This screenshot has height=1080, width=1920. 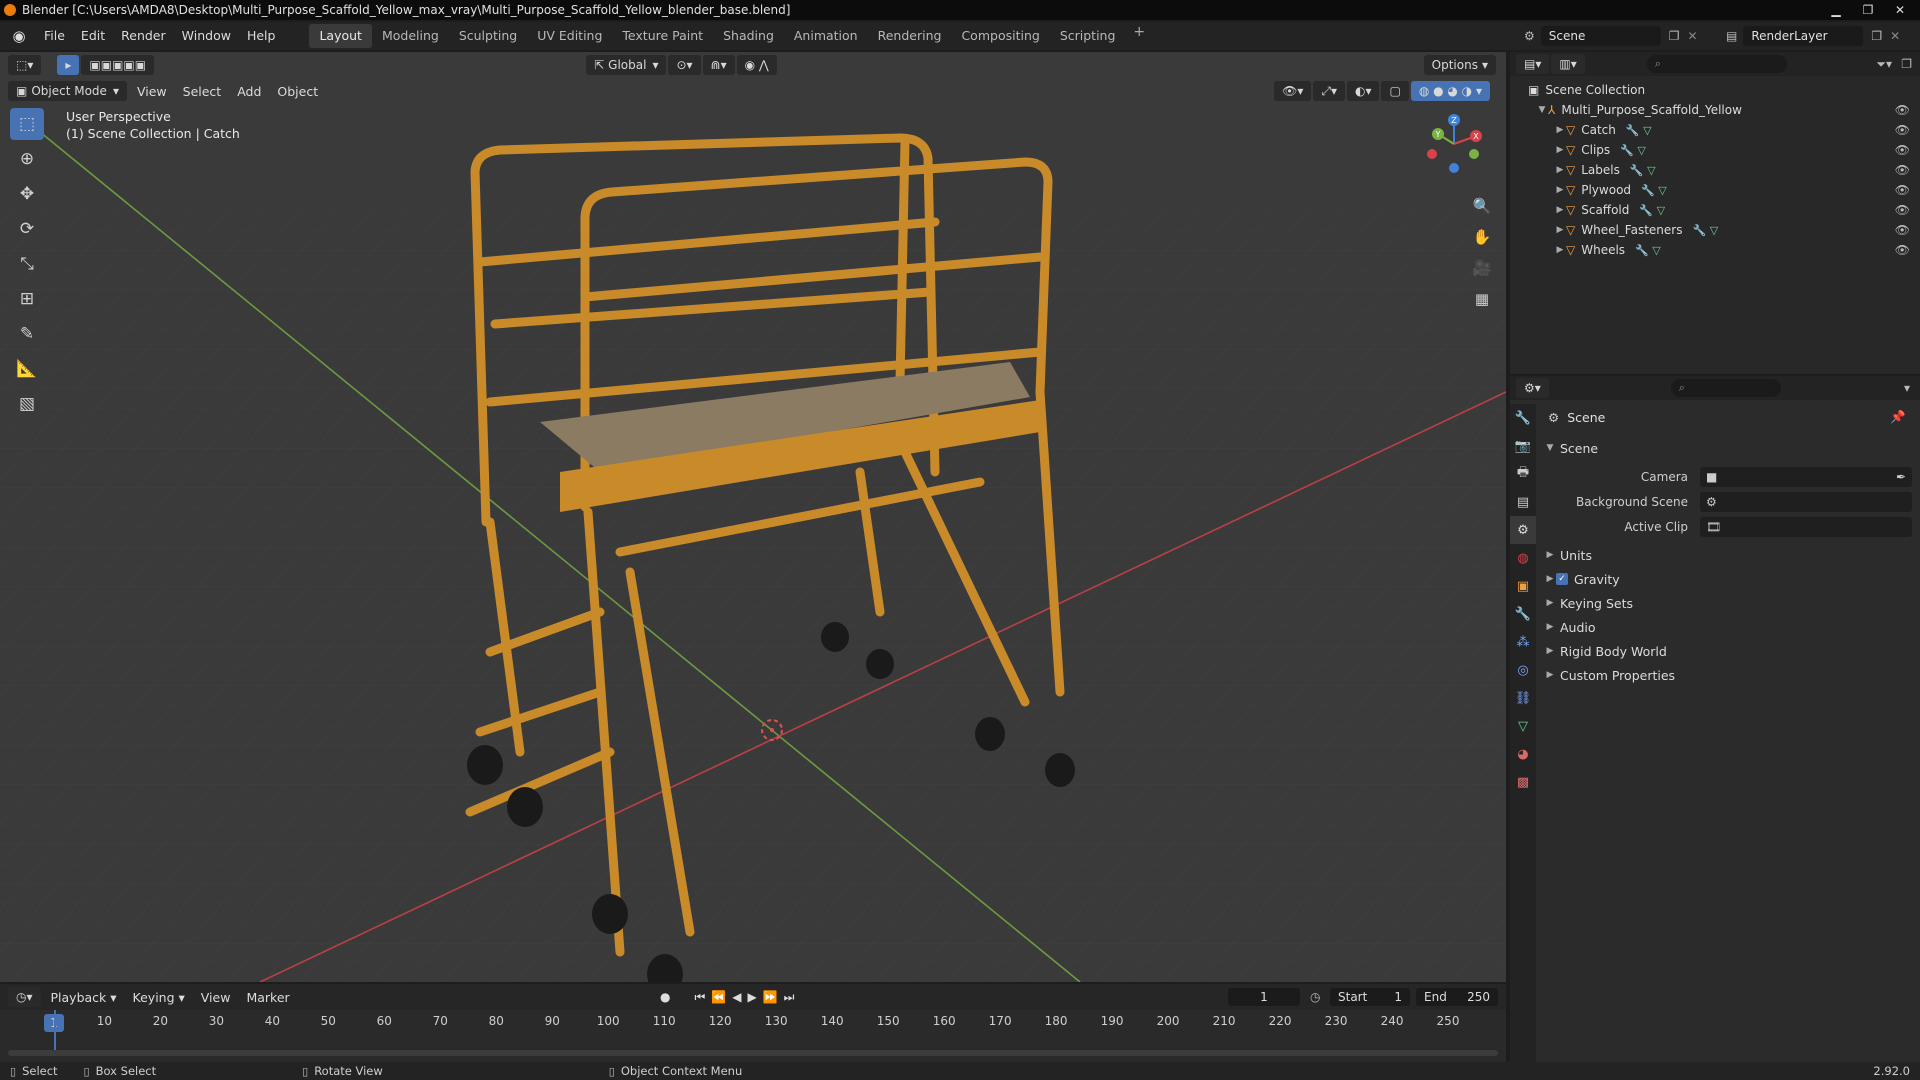 I want to click on background-scene-field: ⚙, so click(x=1806, y=501).